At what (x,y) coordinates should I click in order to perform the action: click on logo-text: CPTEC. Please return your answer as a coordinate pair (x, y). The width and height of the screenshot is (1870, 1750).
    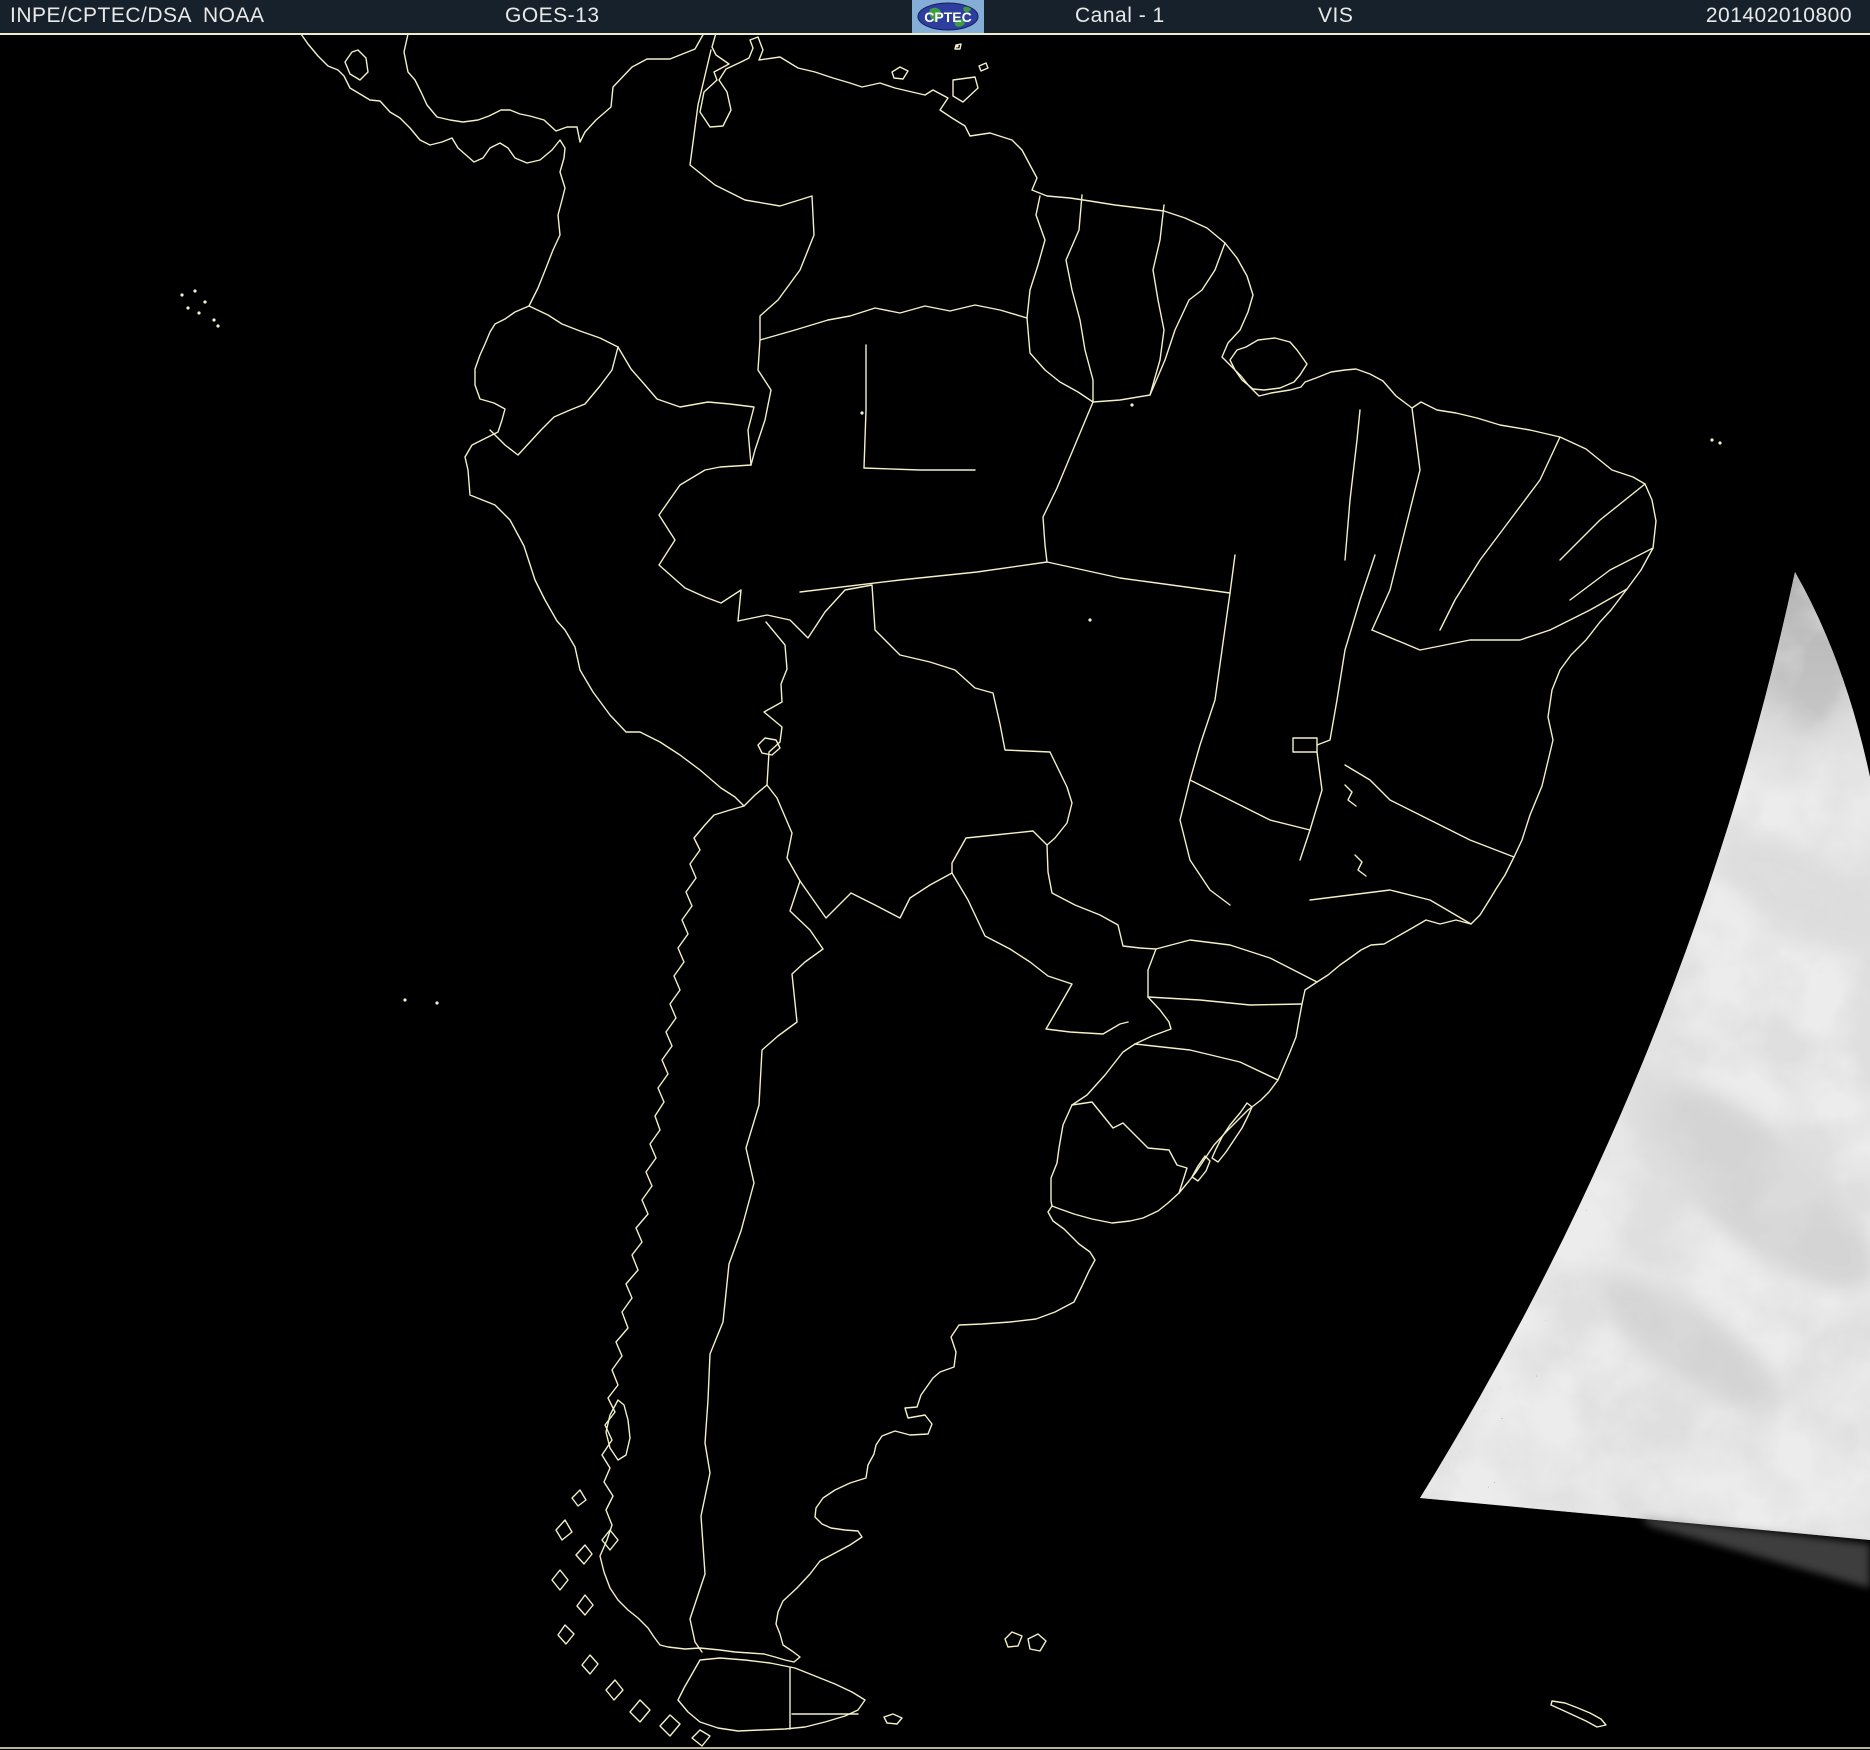
    Looking at the image, I should click on (947, 17).